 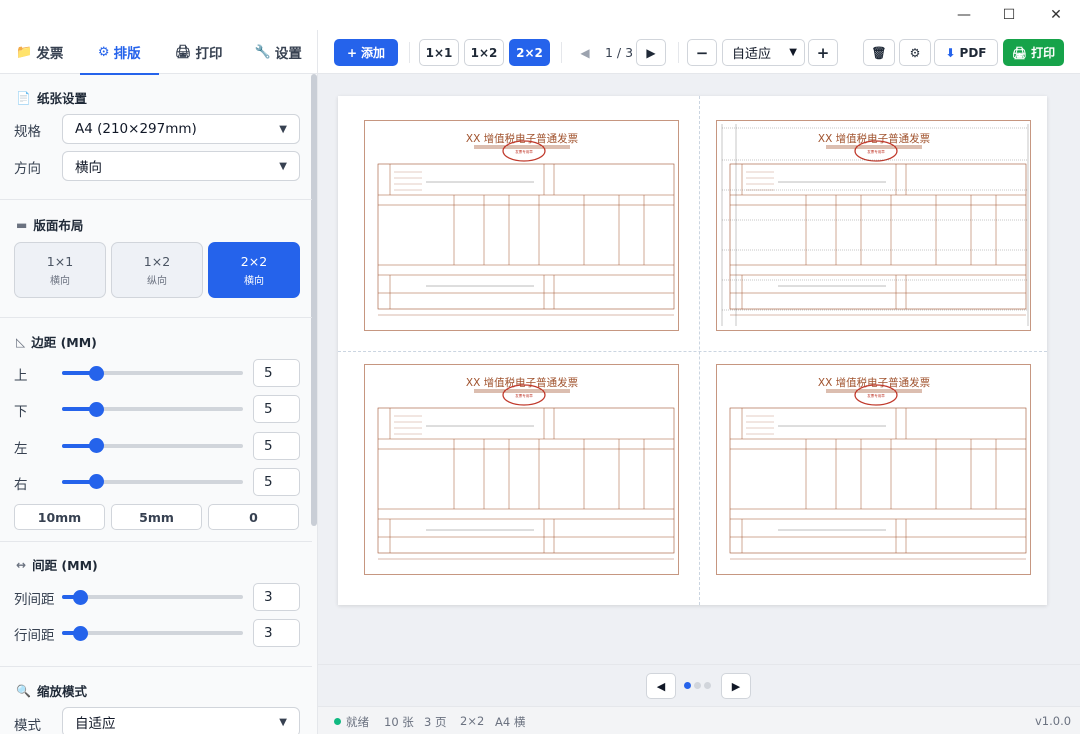 I want to click on add-label: 添加, so click(x=373, y=53).